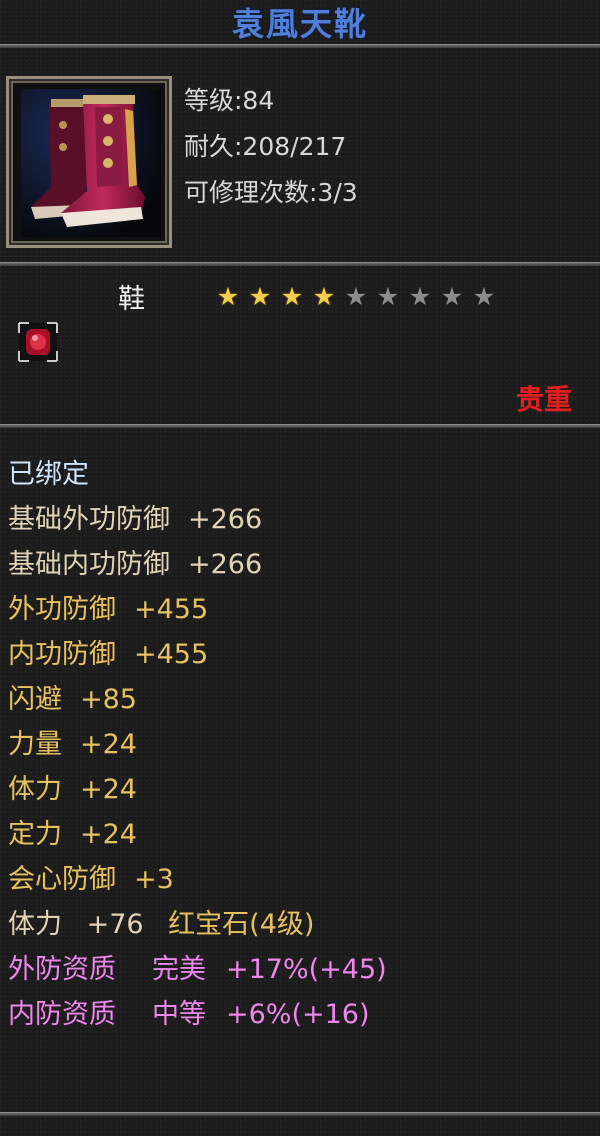 This screenshot has width=600, height=1136. What do you see at coordinates (35, 699) in the screenshot?
I see `stat-label: 闪避` at bounding box center [35, 699].